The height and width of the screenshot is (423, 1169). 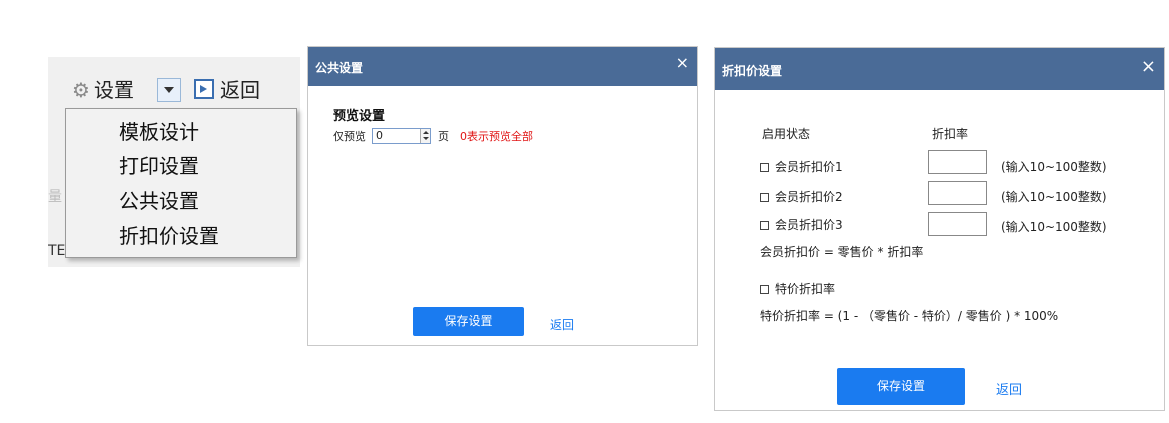 What do you see at coordinates (443, 136) in the screenshot?
I see `page-unit-label: 页` at bounding box center [443, 136].